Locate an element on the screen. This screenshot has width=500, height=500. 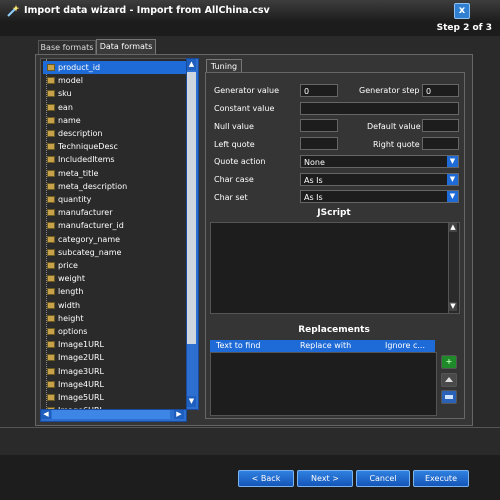
horizontal-scroll-thumb is located at coordinates (111, 414).